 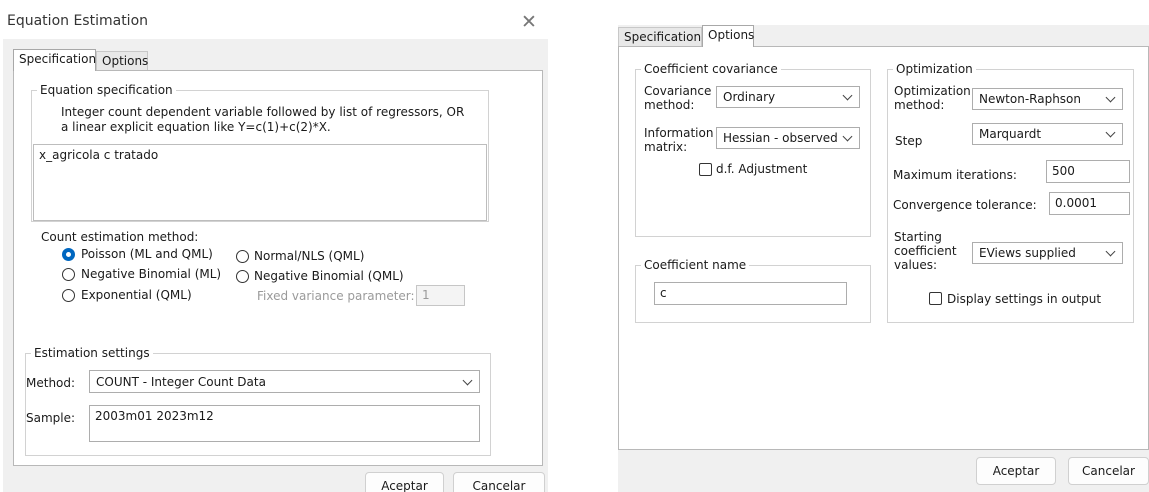 I want to click on radio-poisson-label: Poisson (ML and QML), so click(x=147, y=254).